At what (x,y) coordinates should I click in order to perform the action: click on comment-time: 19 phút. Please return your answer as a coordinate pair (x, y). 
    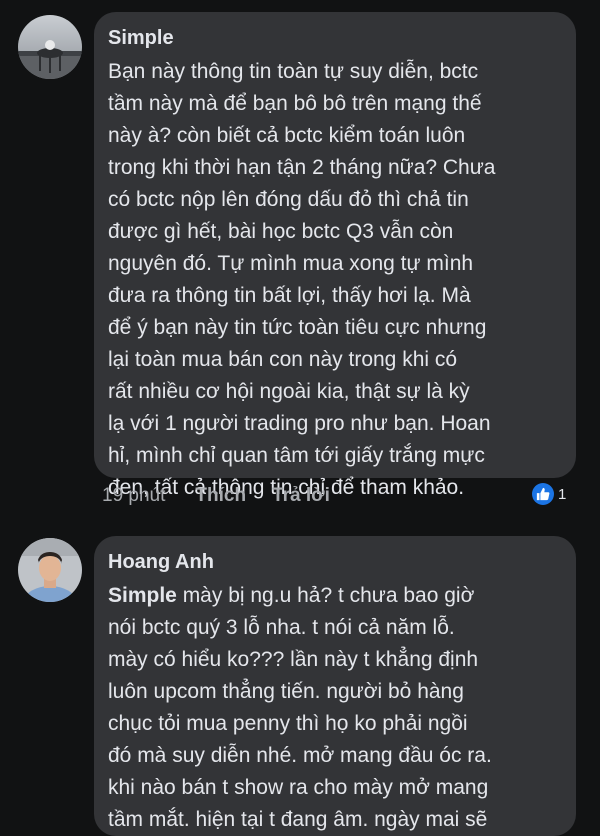
    Looking at the image, I should click on (134, 495).